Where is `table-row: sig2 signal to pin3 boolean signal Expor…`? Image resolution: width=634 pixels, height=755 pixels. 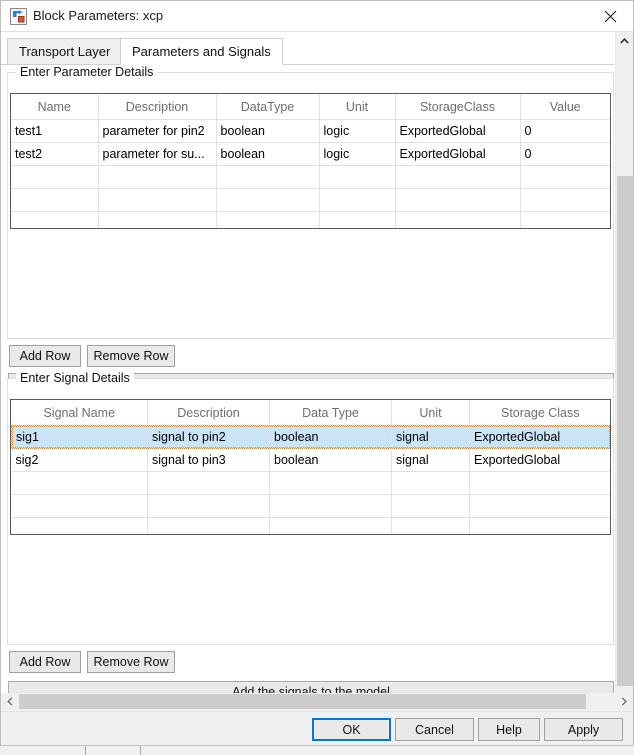 table-row: sig2 signal to pin3 boolean signal Expor… is located at coordinates (310, 460).